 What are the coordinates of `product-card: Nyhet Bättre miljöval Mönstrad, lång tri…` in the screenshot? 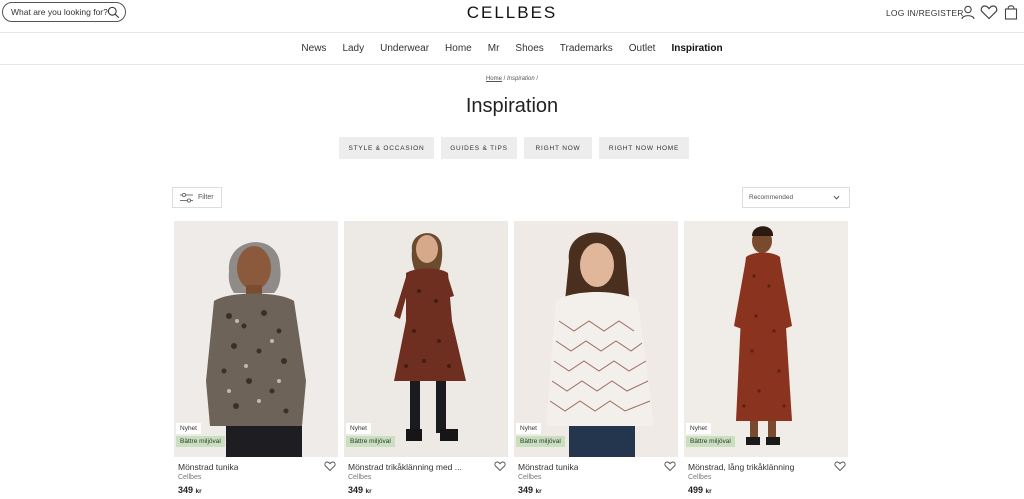 It's located at (766, 359).